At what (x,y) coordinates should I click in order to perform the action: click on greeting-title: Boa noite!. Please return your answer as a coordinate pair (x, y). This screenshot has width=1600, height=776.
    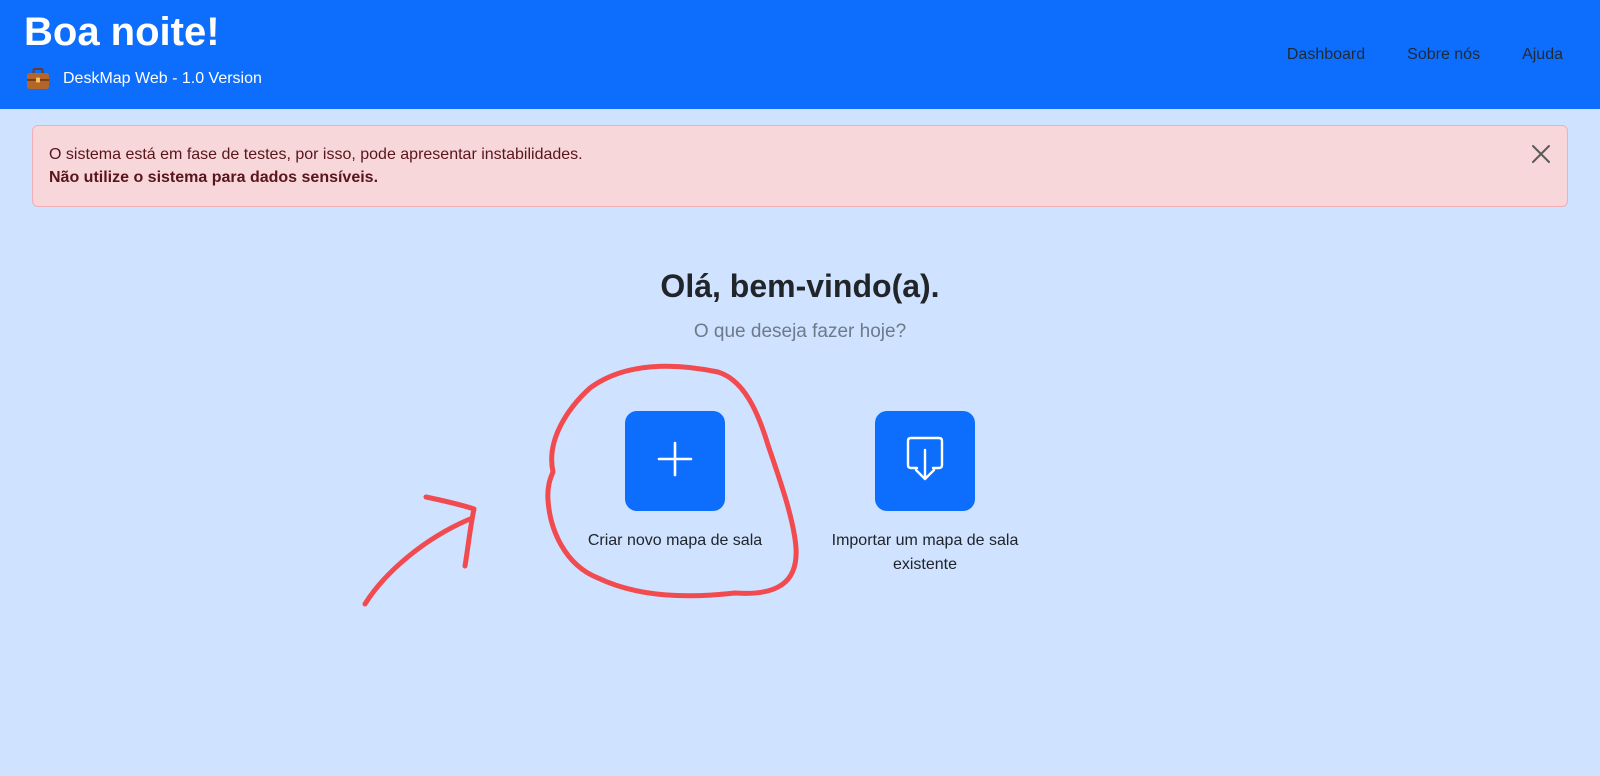
    Looking at the image, I should click on (122, 32).